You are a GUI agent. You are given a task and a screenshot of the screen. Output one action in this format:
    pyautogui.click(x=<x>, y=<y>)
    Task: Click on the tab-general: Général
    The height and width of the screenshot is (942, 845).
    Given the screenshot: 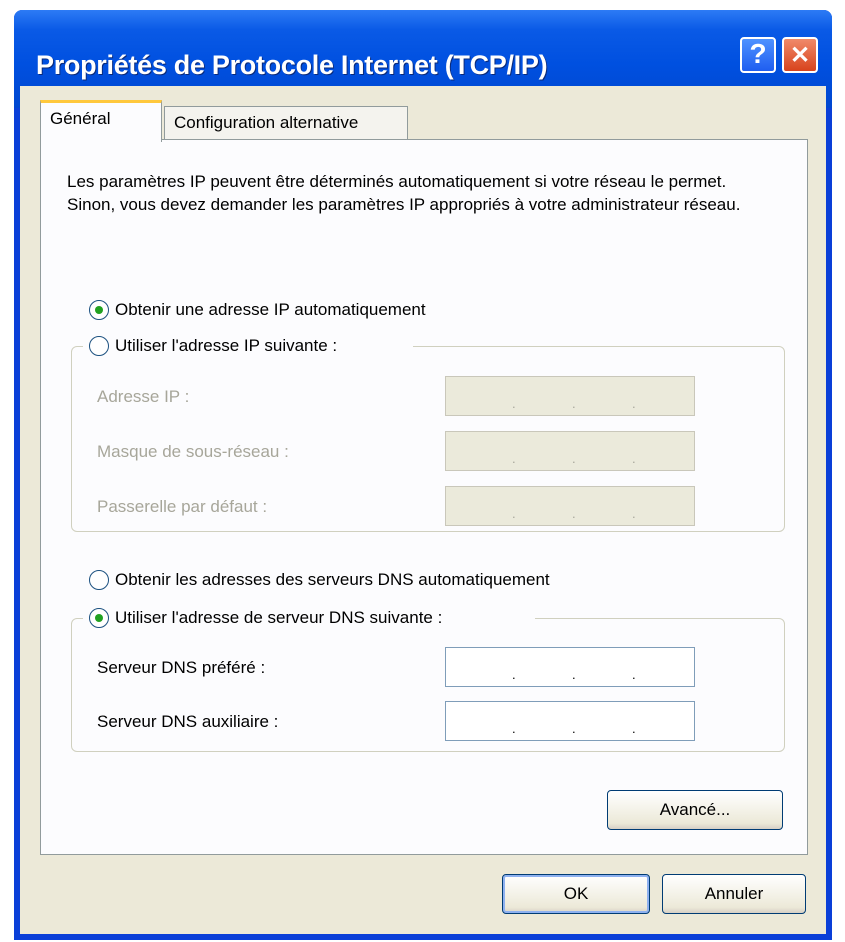 What is the action you would take?
    pyautogui.click(x=101, y=121)
    